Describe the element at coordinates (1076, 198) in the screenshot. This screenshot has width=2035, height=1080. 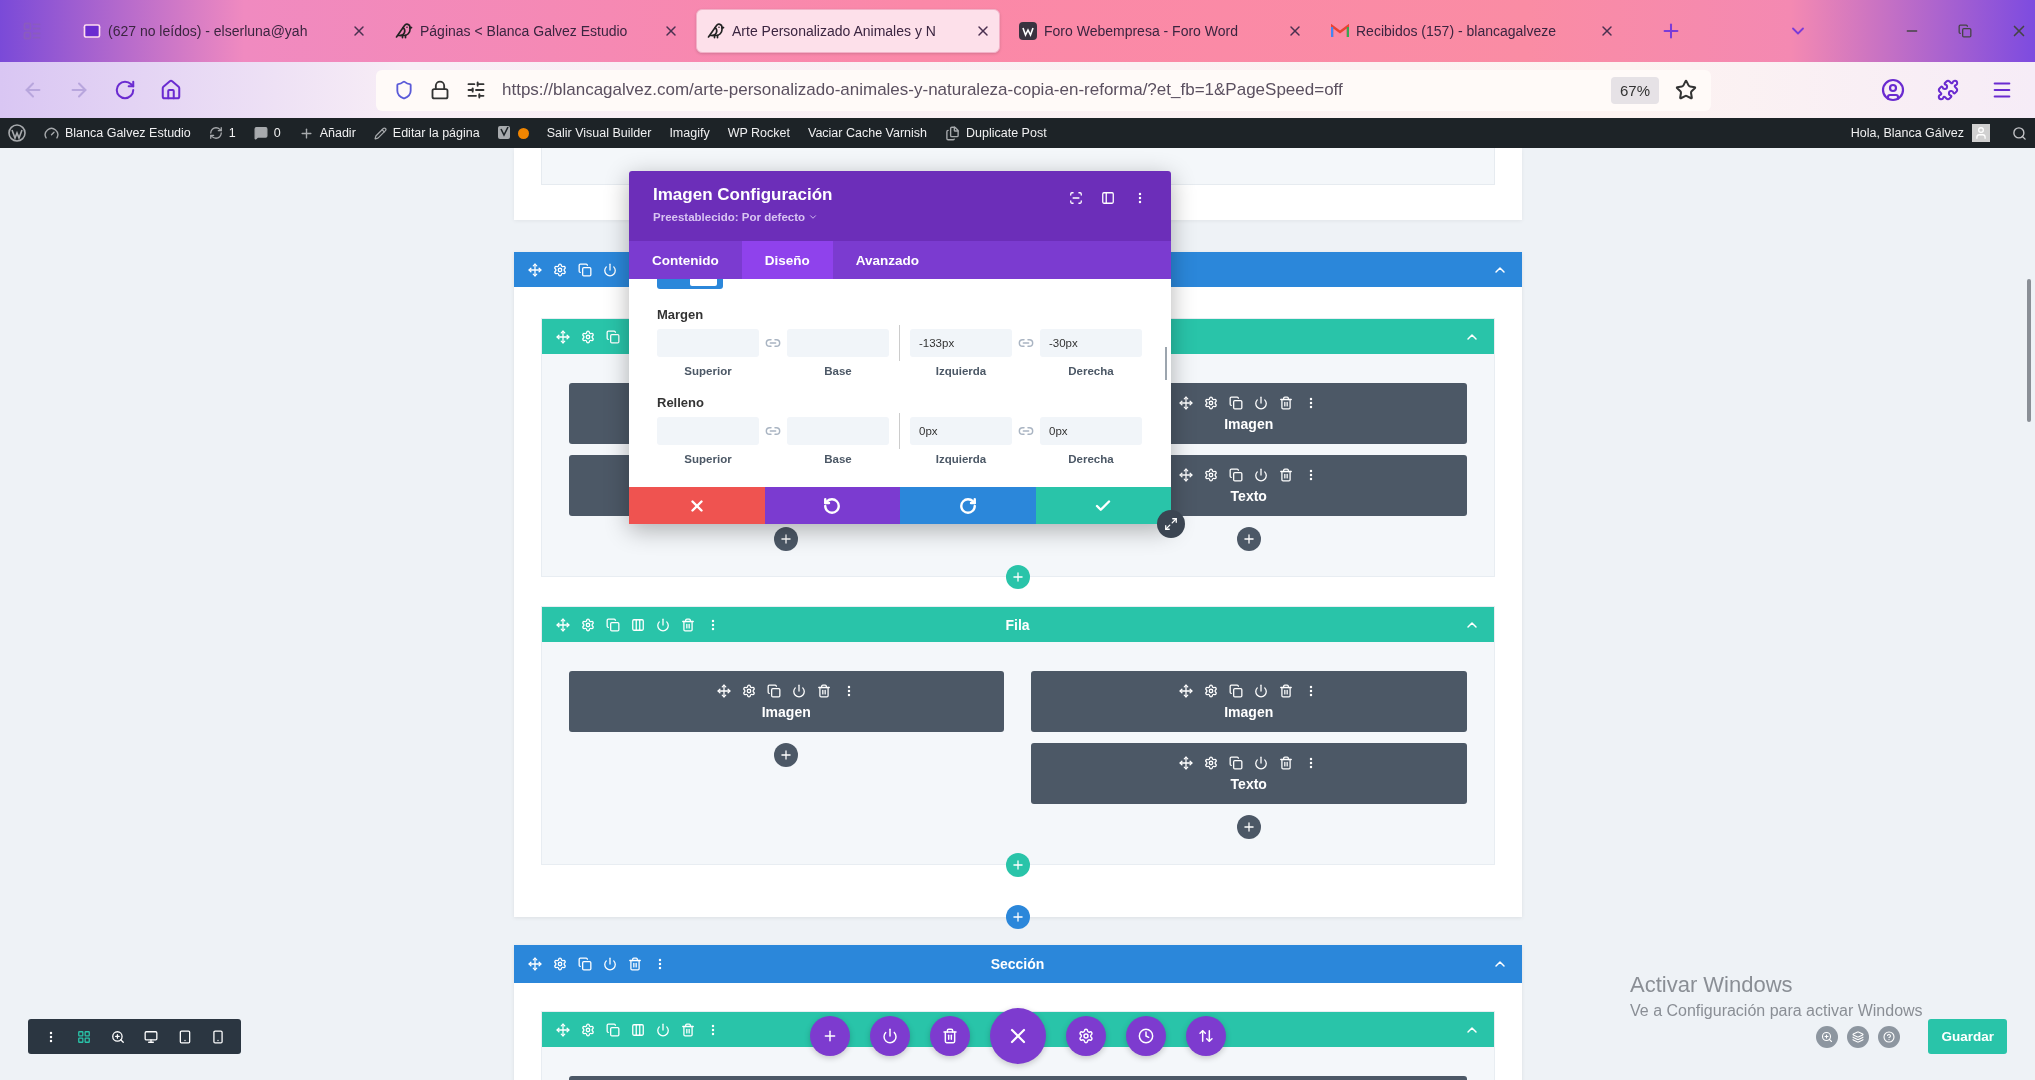
I see `fullscreen-icon` at that location.